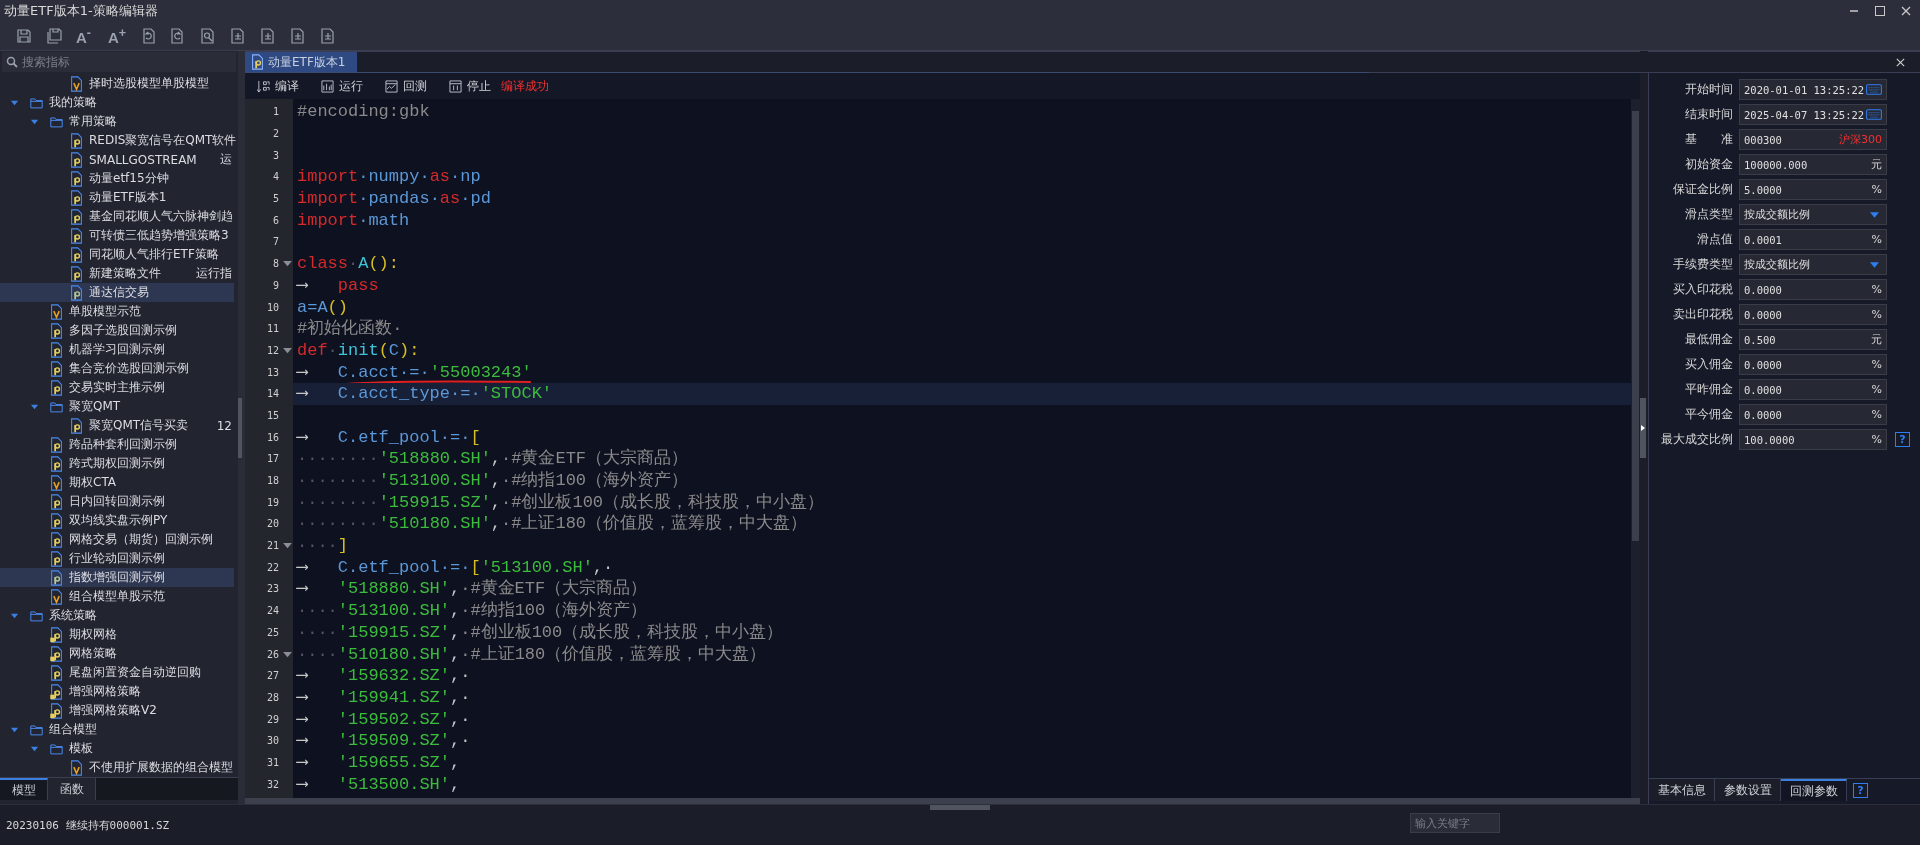  Describe the element at coordinates (117, 748) in the screenshot. I see `tree-item: 模板` at that location.